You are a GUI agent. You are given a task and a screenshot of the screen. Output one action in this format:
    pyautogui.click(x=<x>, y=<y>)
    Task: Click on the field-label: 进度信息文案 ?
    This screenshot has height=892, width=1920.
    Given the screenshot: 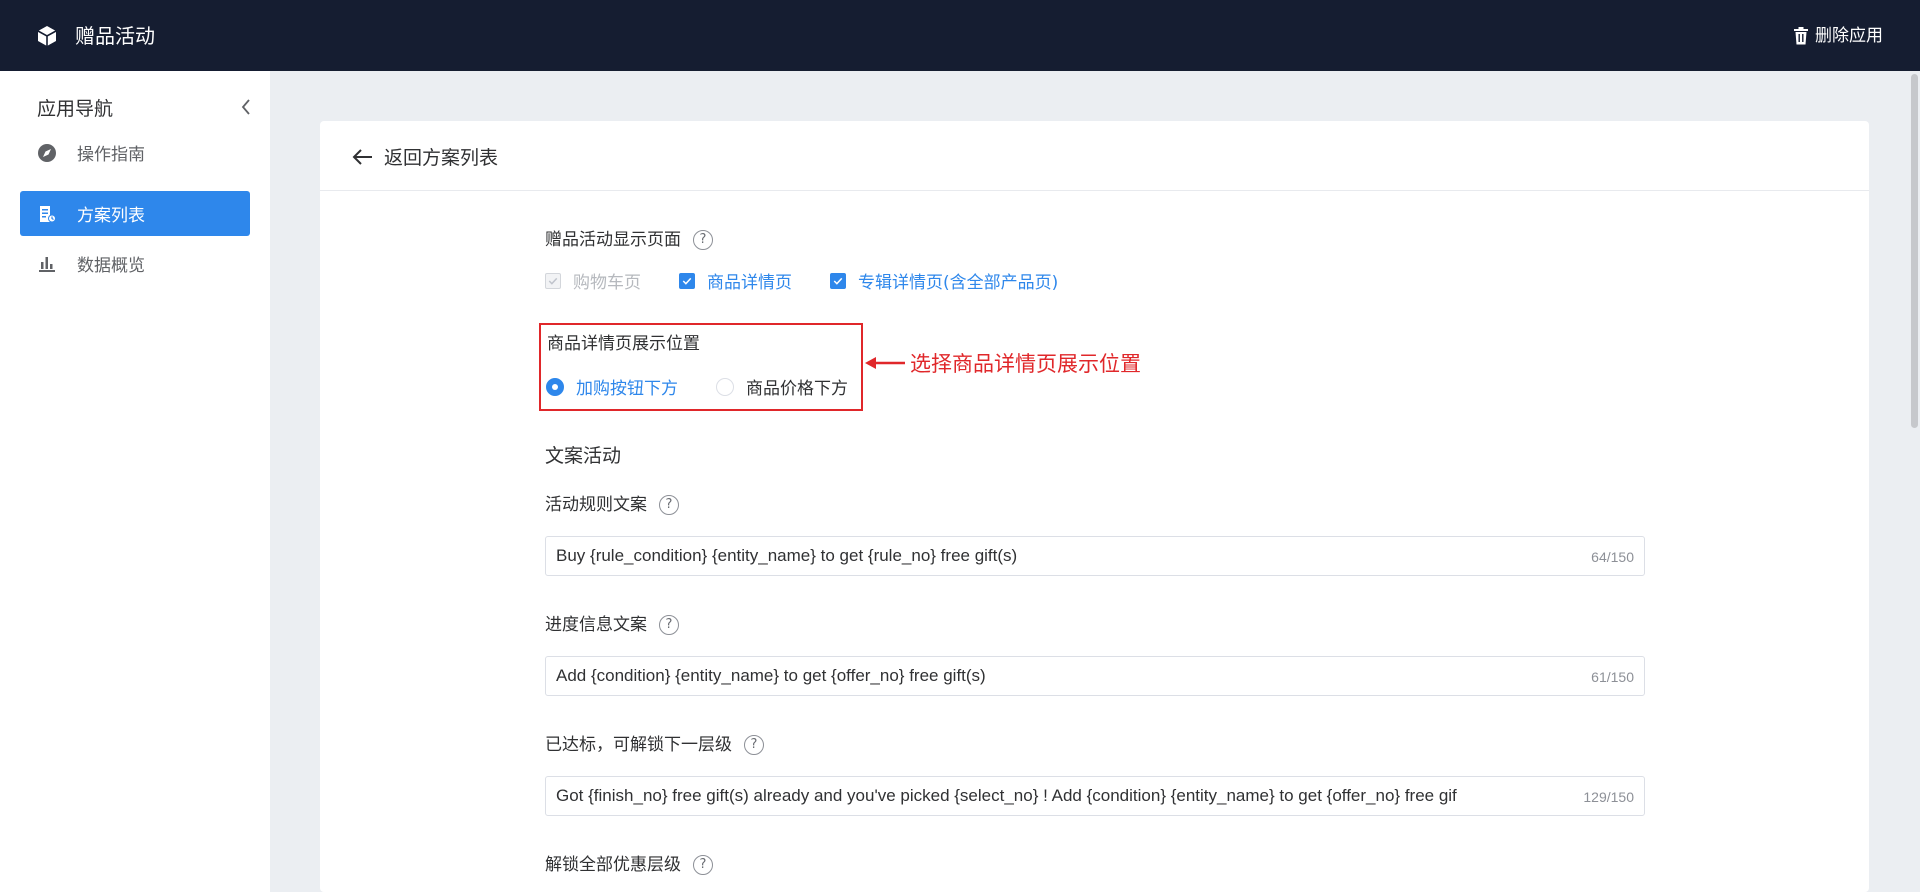 What is the action you would take?
    pyautogui.click(x=612, y=625)
    